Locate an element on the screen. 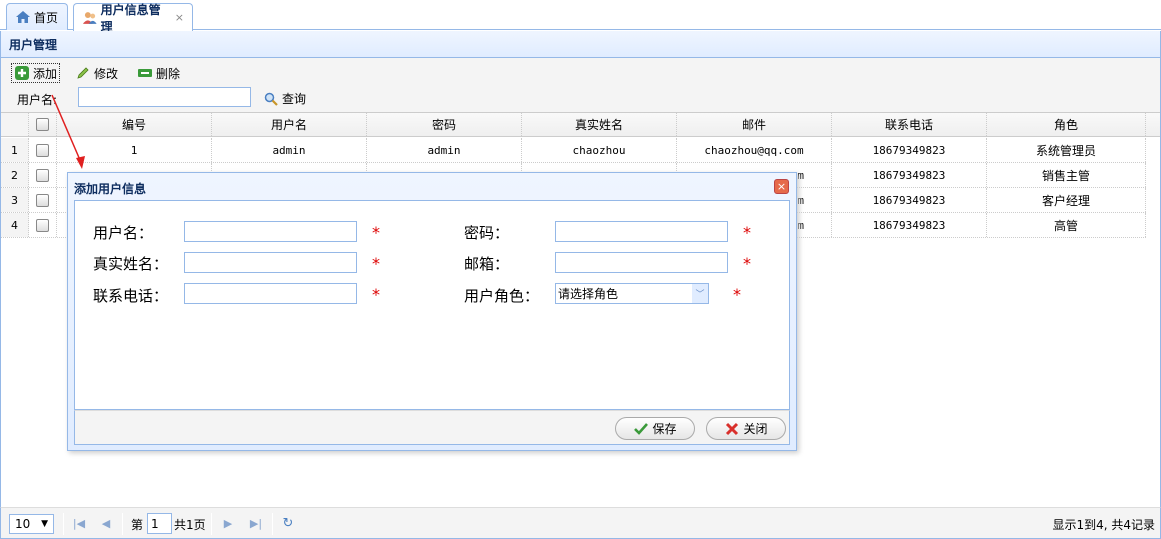 Image resolution: width=1161 pixels, height=539 pixels. role-label: 用户角色： is located at coordinates (502, 296).